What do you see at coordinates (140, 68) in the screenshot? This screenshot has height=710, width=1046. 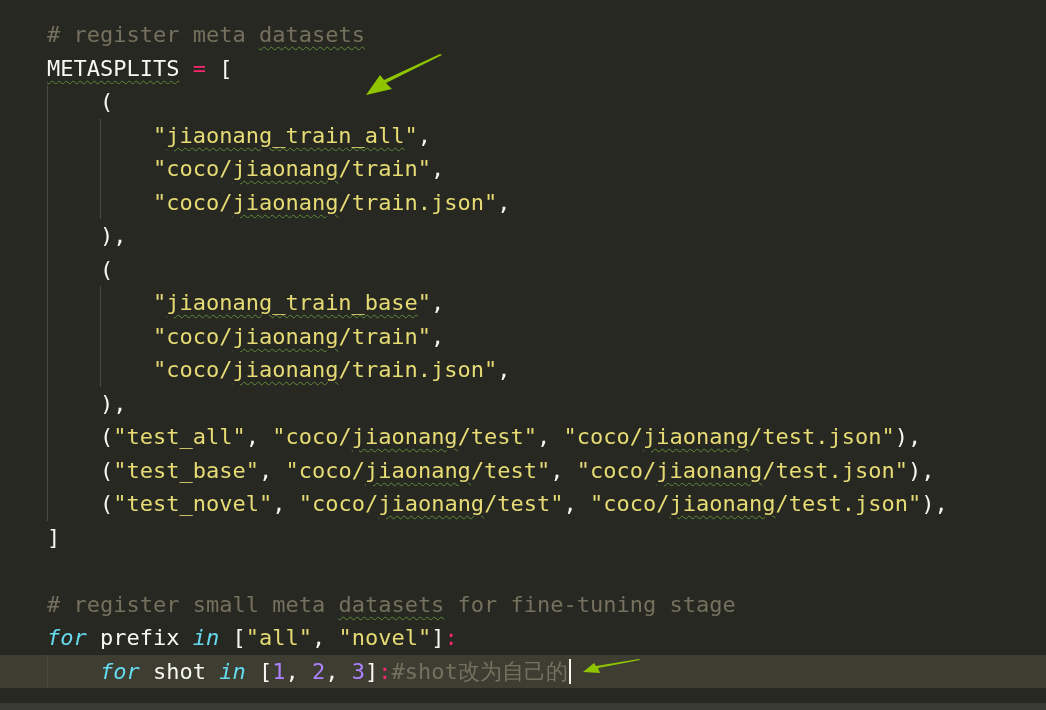 I see `code-line: METASPLITS = [` at bounding box center [140, 68].